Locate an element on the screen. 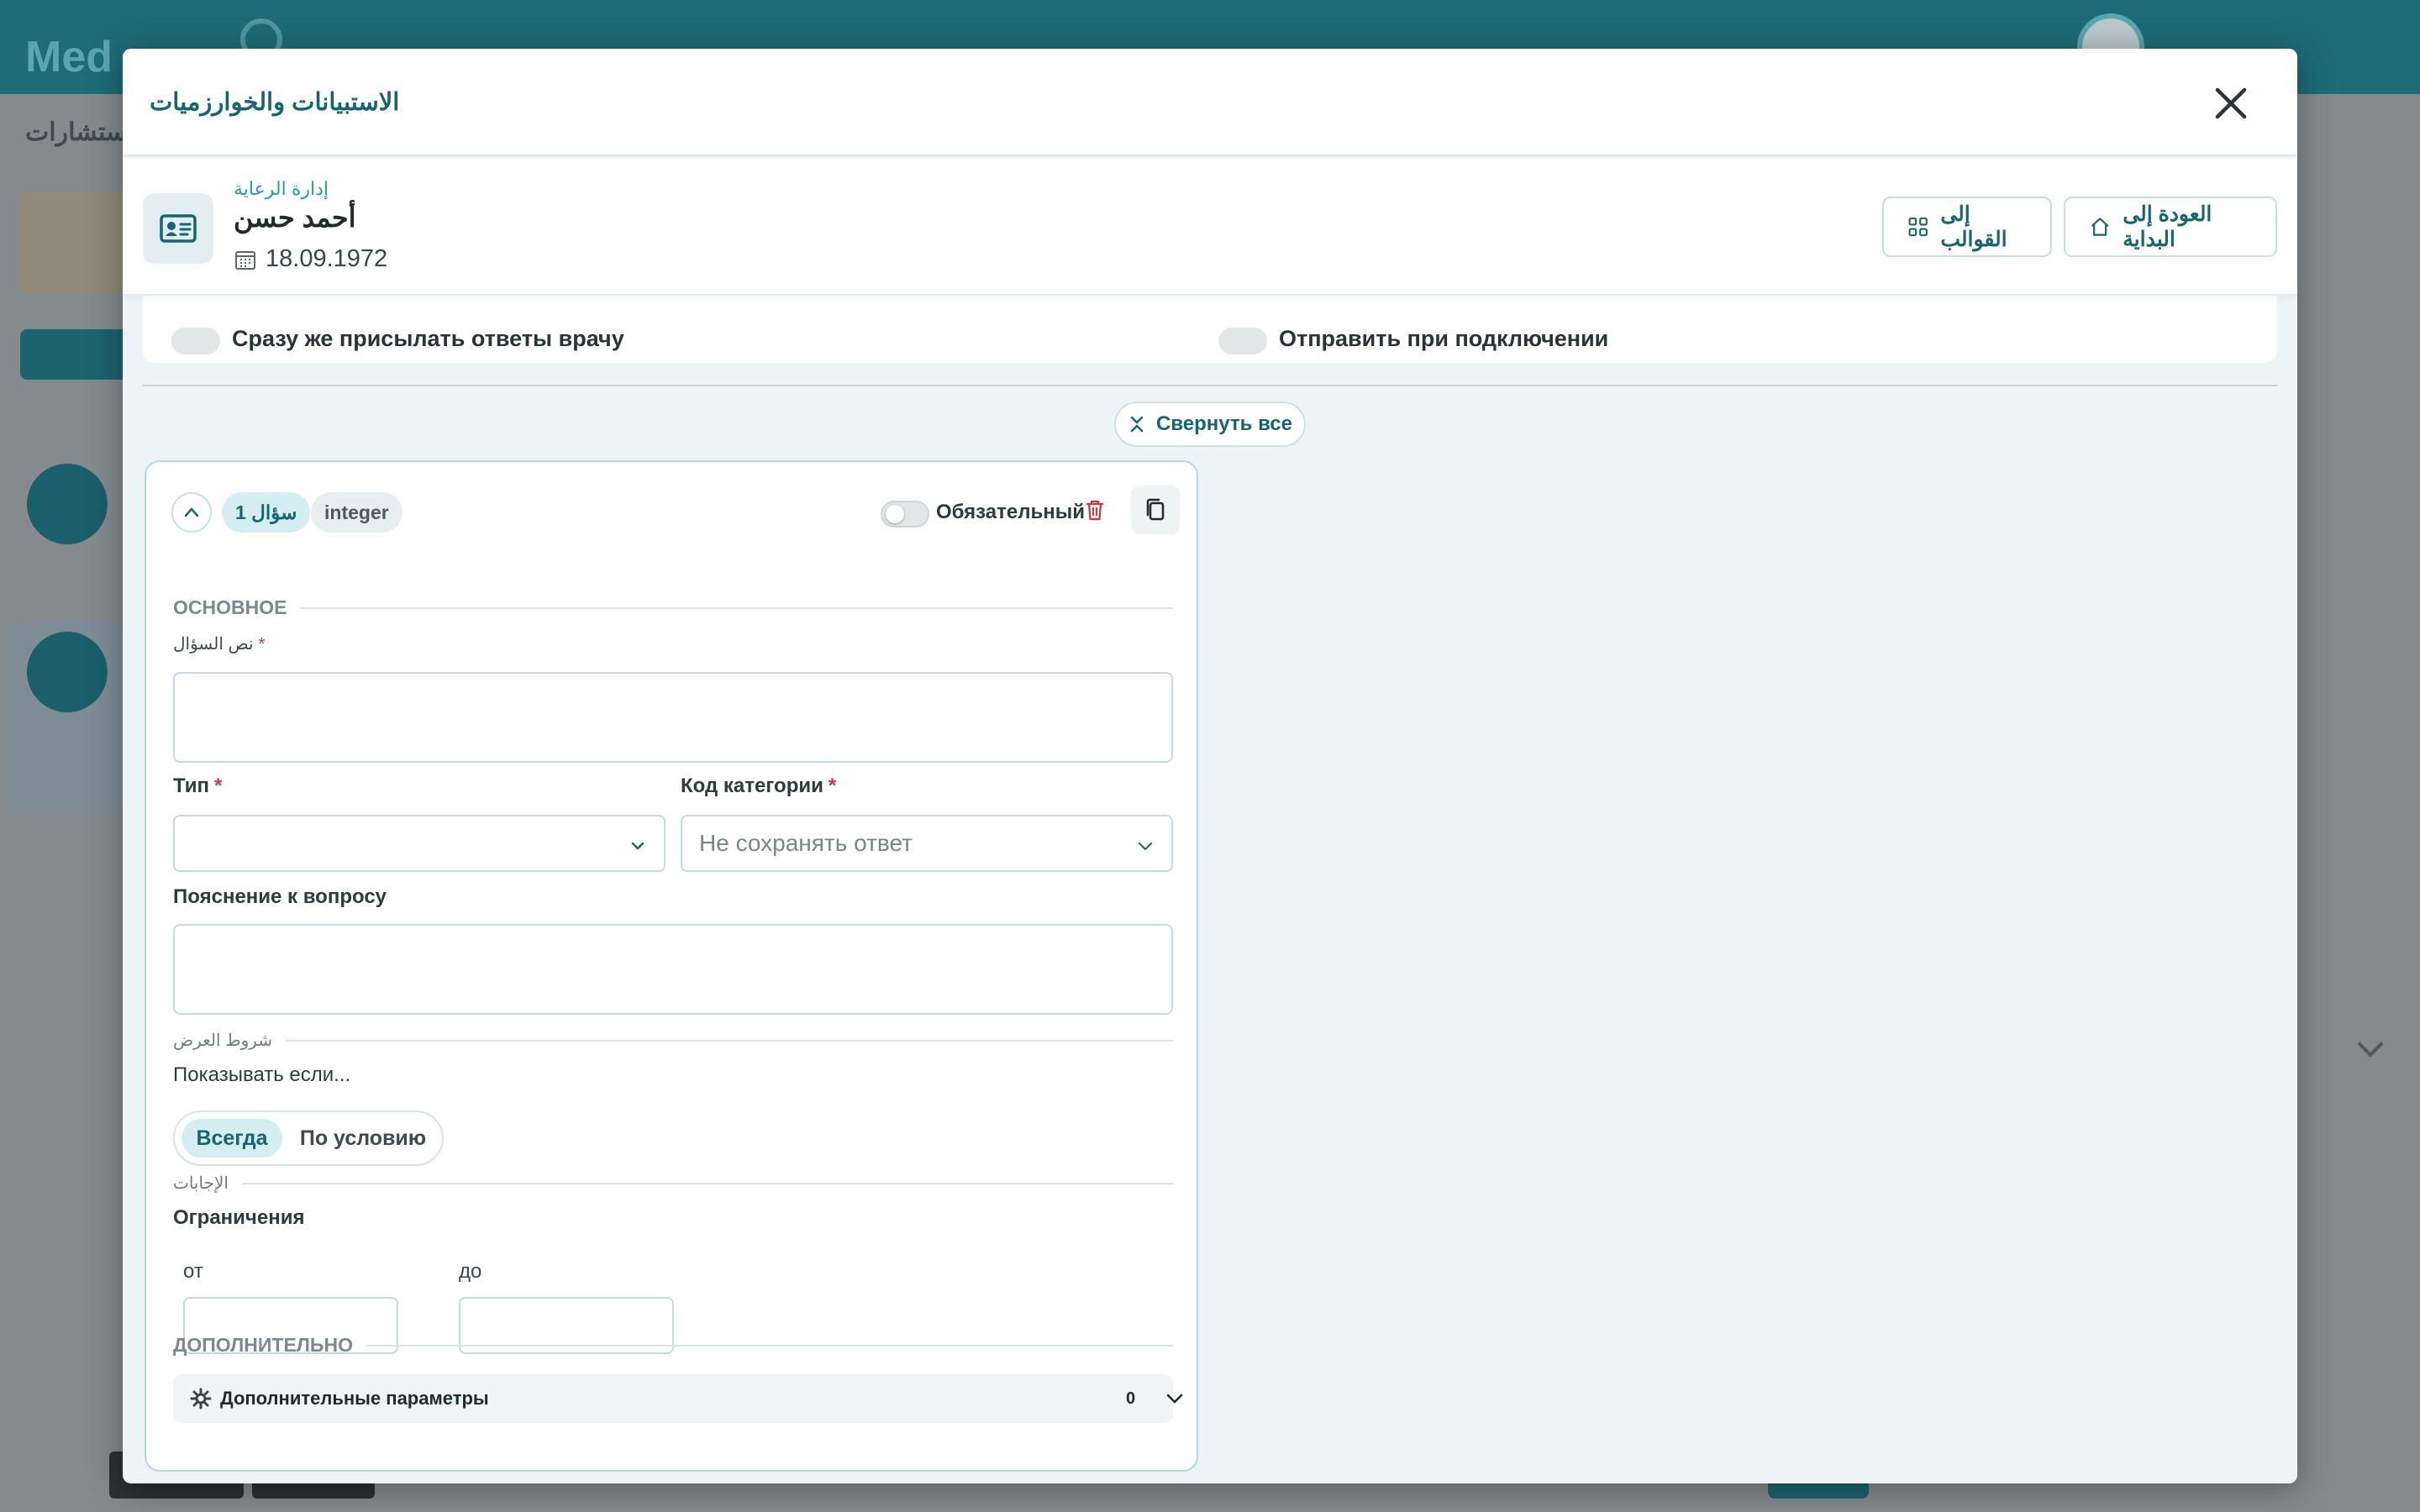 The width and height of the screenshot is (2420, 1512). category-code-select: Не сохранять ответ is located at coordinates (927, 843).